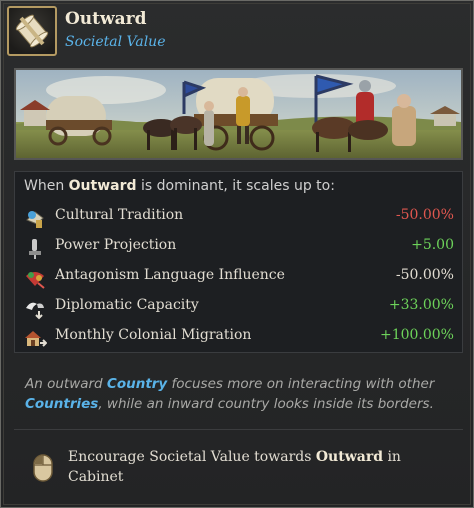 Image resolution: width=474 pixels, height=508 pixels. Describe the element at coordinates (349, 457) in the screenshot. I see `action-target: Outward` at that location.